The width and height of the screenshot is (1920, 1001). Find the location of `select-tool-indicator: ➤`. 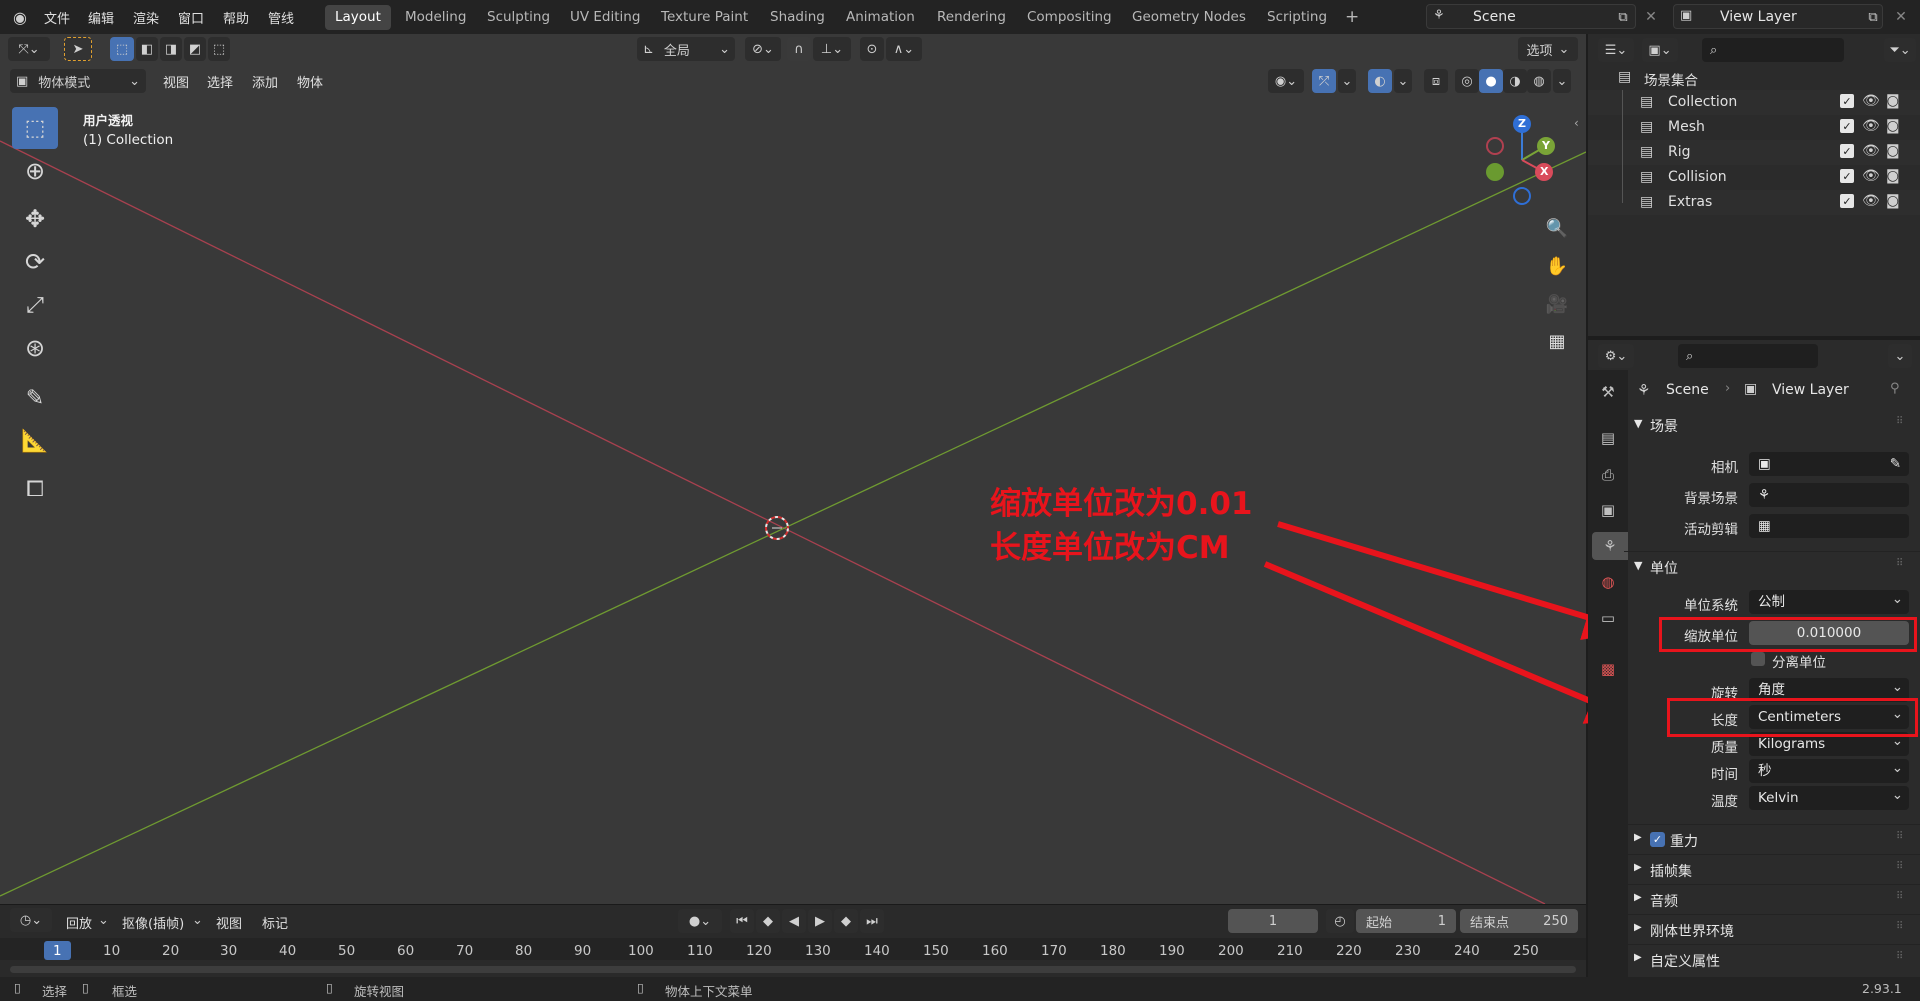

select-tool-indicator: ➤ is located at coordinates (78, 49).